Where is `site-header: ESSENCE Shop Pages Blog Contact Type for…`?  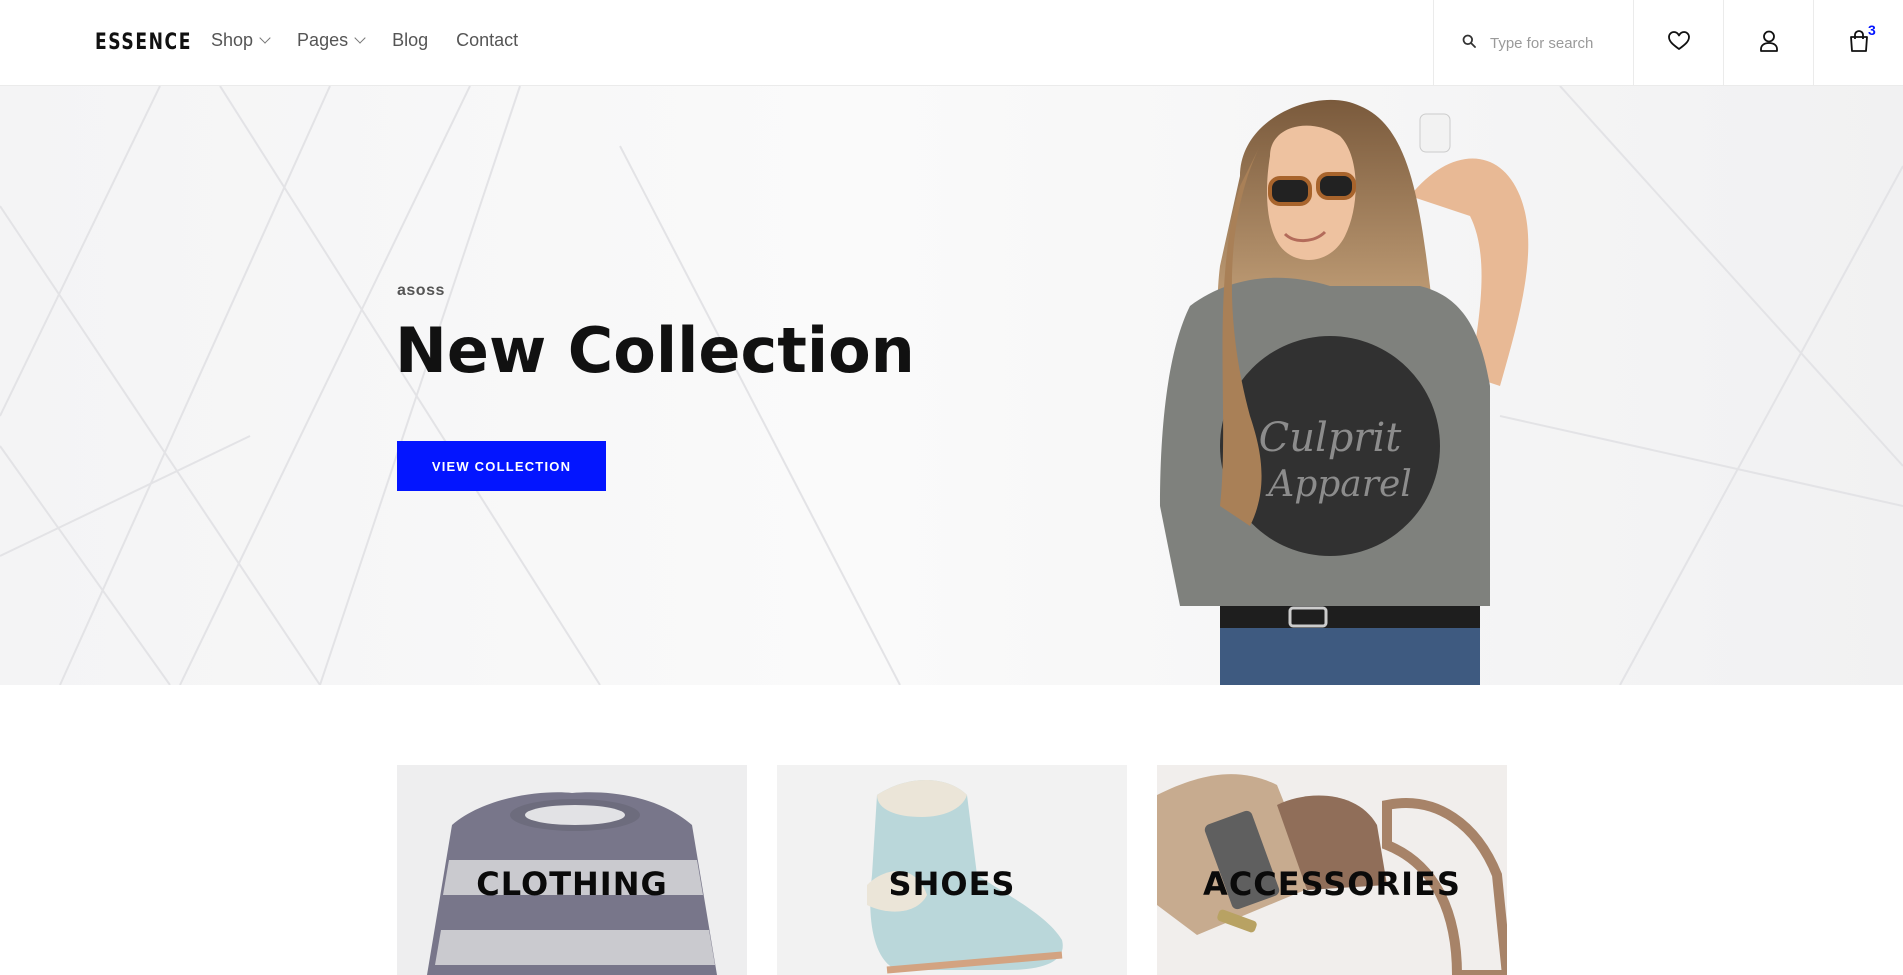
site-header: ESSENCE Shop Pages Blog Contact Type for… is located at coordinates (951, 43).